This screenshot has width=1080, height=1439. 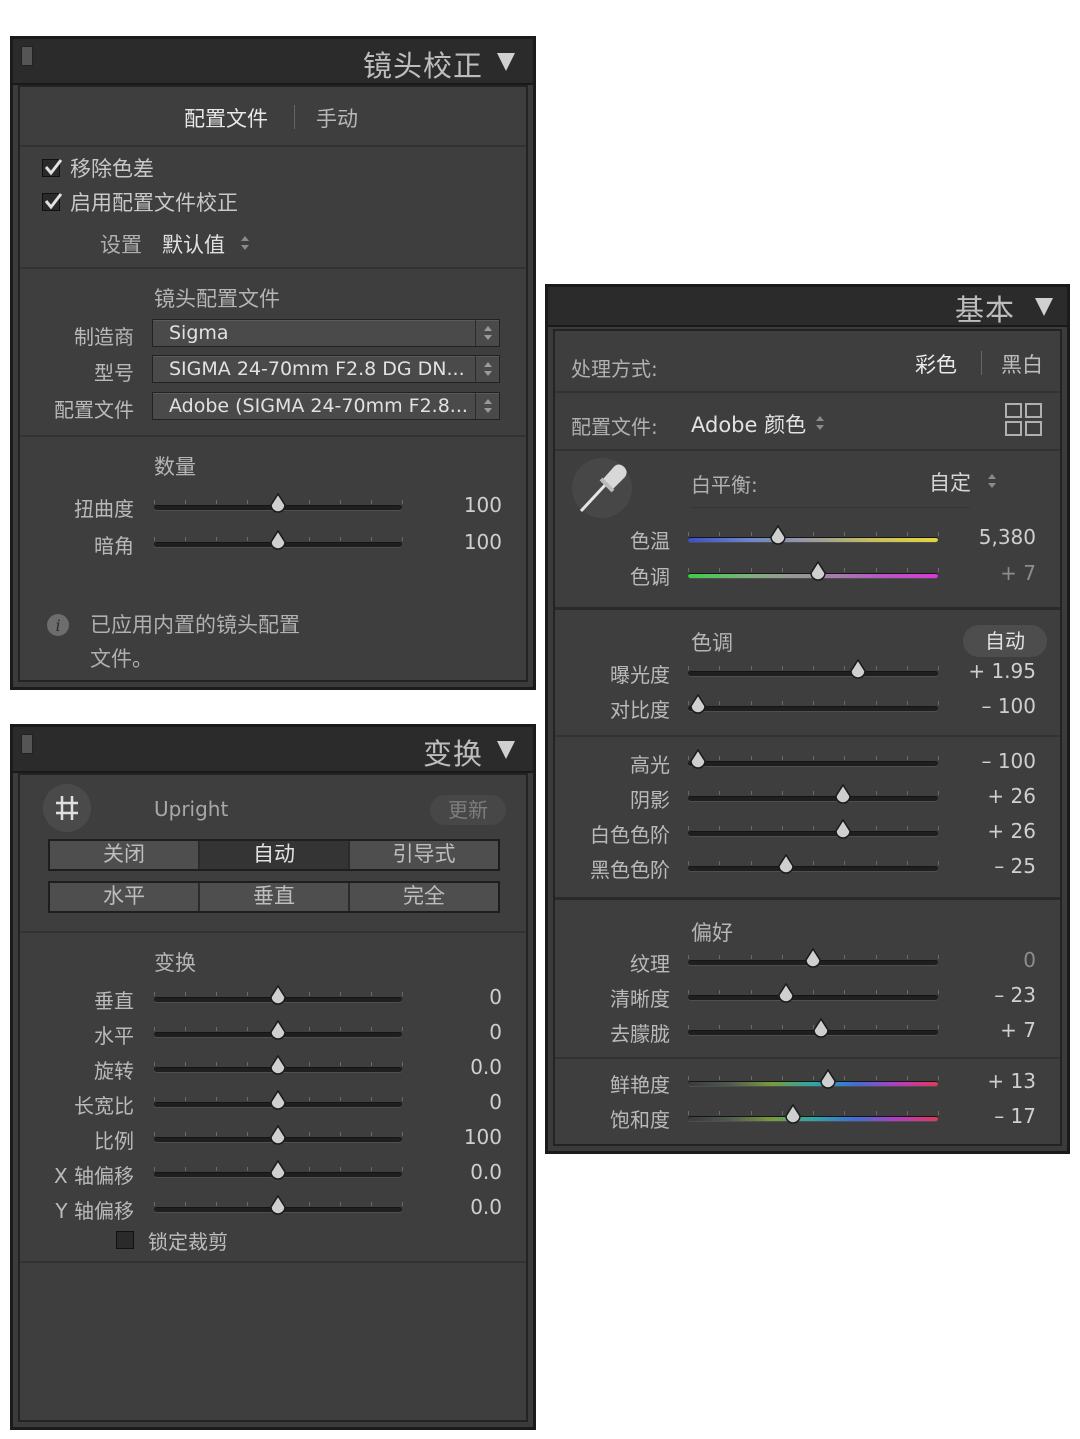 I want to click on enable-profile-checkbox, so click(x=52, y=202).